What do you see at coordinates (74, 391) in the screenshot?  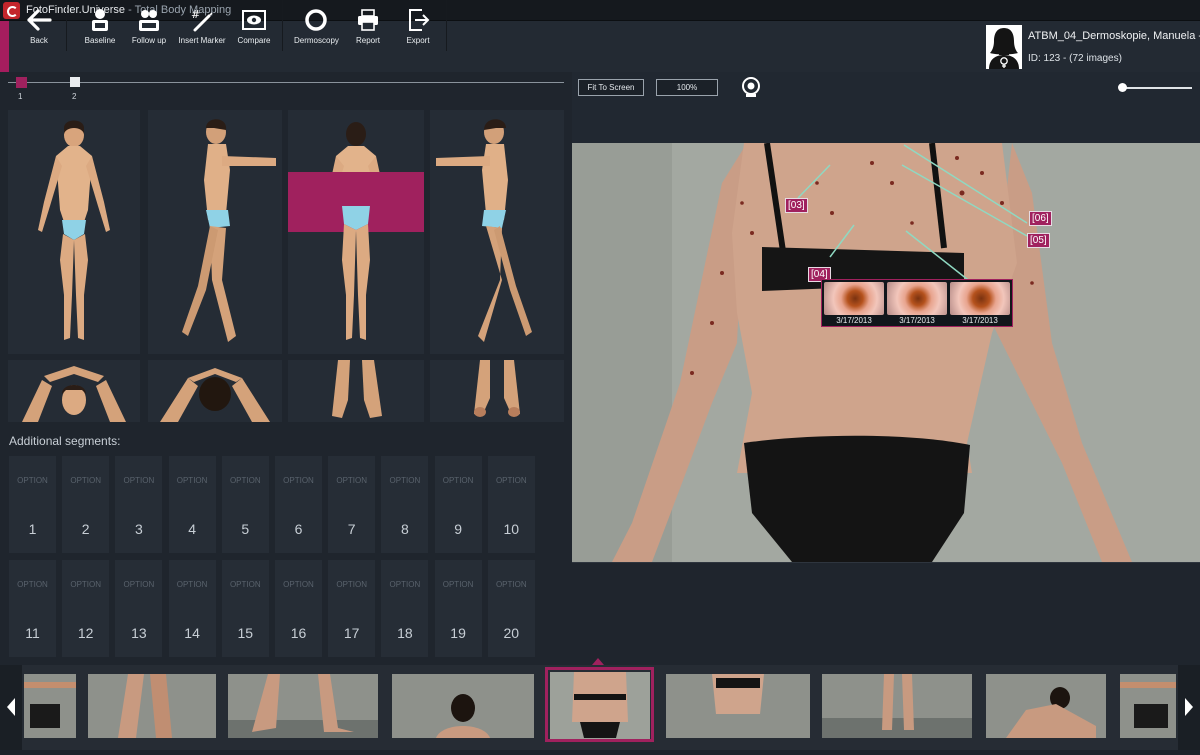 I see `segment-face-hands` at bounding box center [74, 391].